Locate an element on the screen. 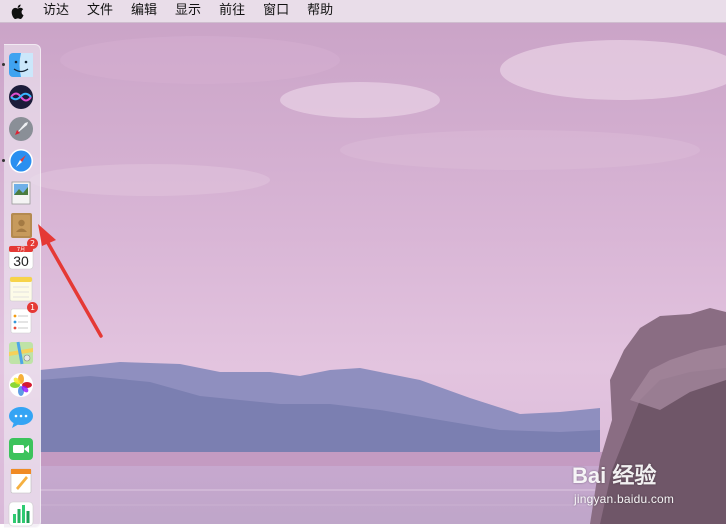 The image size is (726, 528). notes-icon is located at coordinates (21, 289).